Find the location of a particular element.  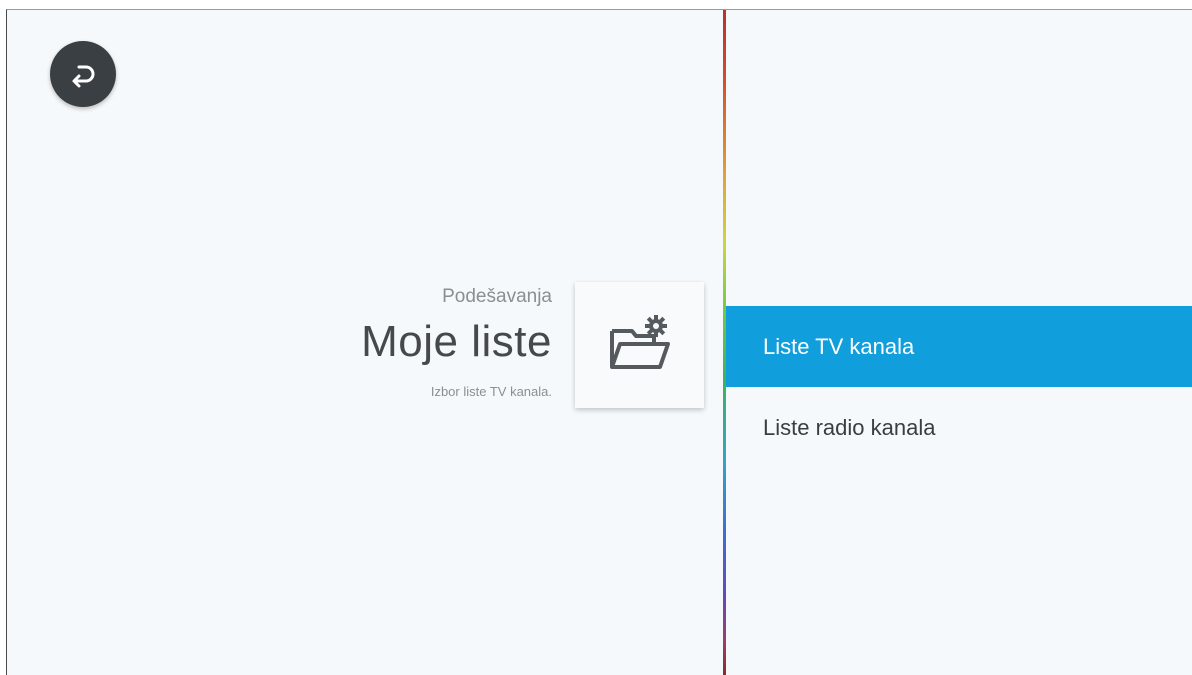

menu-item-tv-channel-lists: Liste TV kanala is located at coordinates (959, 346).